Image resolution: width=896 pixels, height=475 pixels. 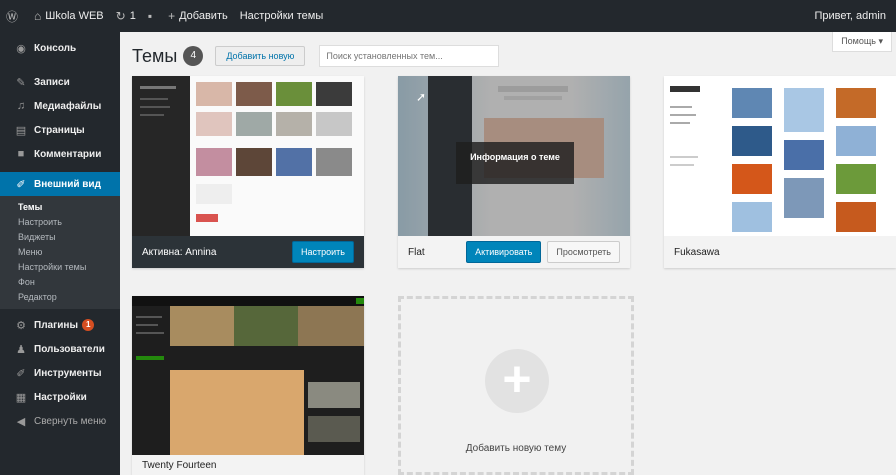 I want to click on theme-actions-bar: Fukasawa, so click(x=780, y=252).